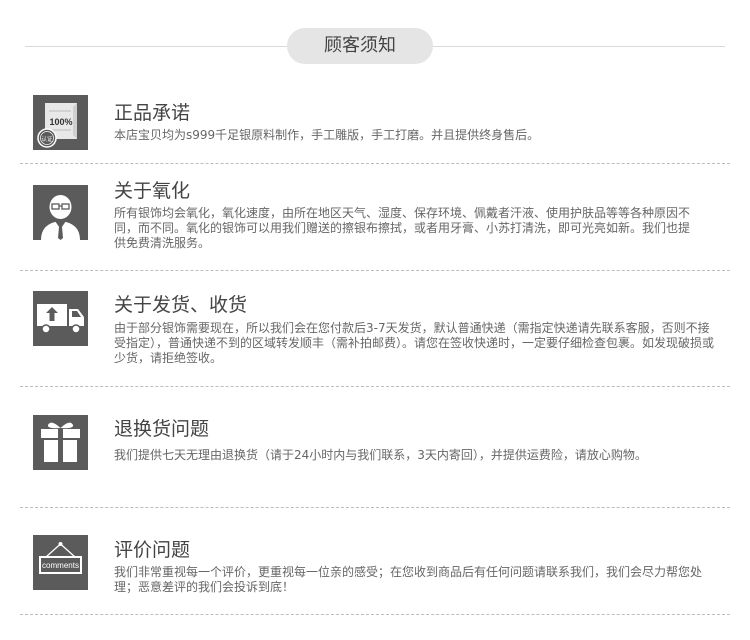  I want to click on comments-sign-text: comments, so click(60, 565).